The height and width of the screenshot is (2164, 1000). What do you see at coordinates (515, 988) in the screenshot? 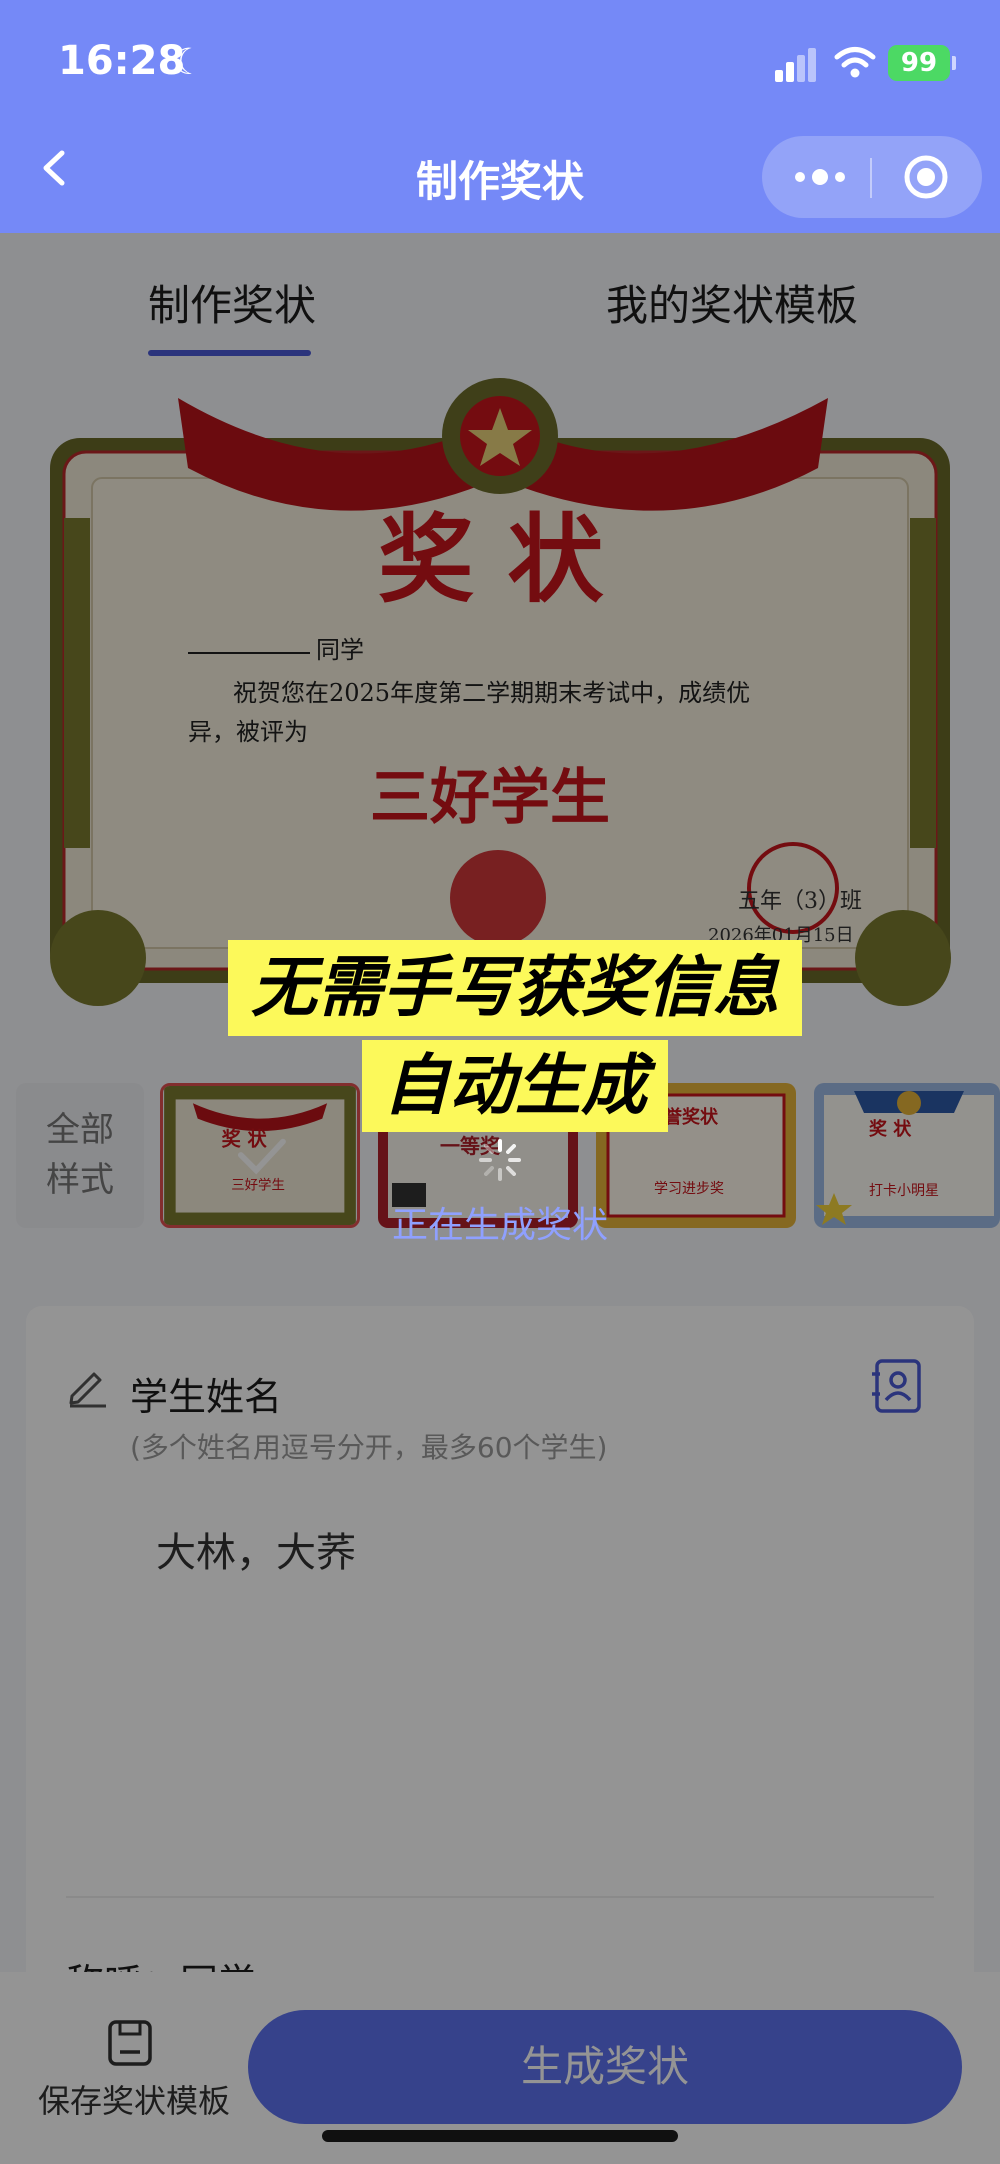
I see `promo-banner-line1: 无需手写获奖信息` at bounding box center [515, 988].